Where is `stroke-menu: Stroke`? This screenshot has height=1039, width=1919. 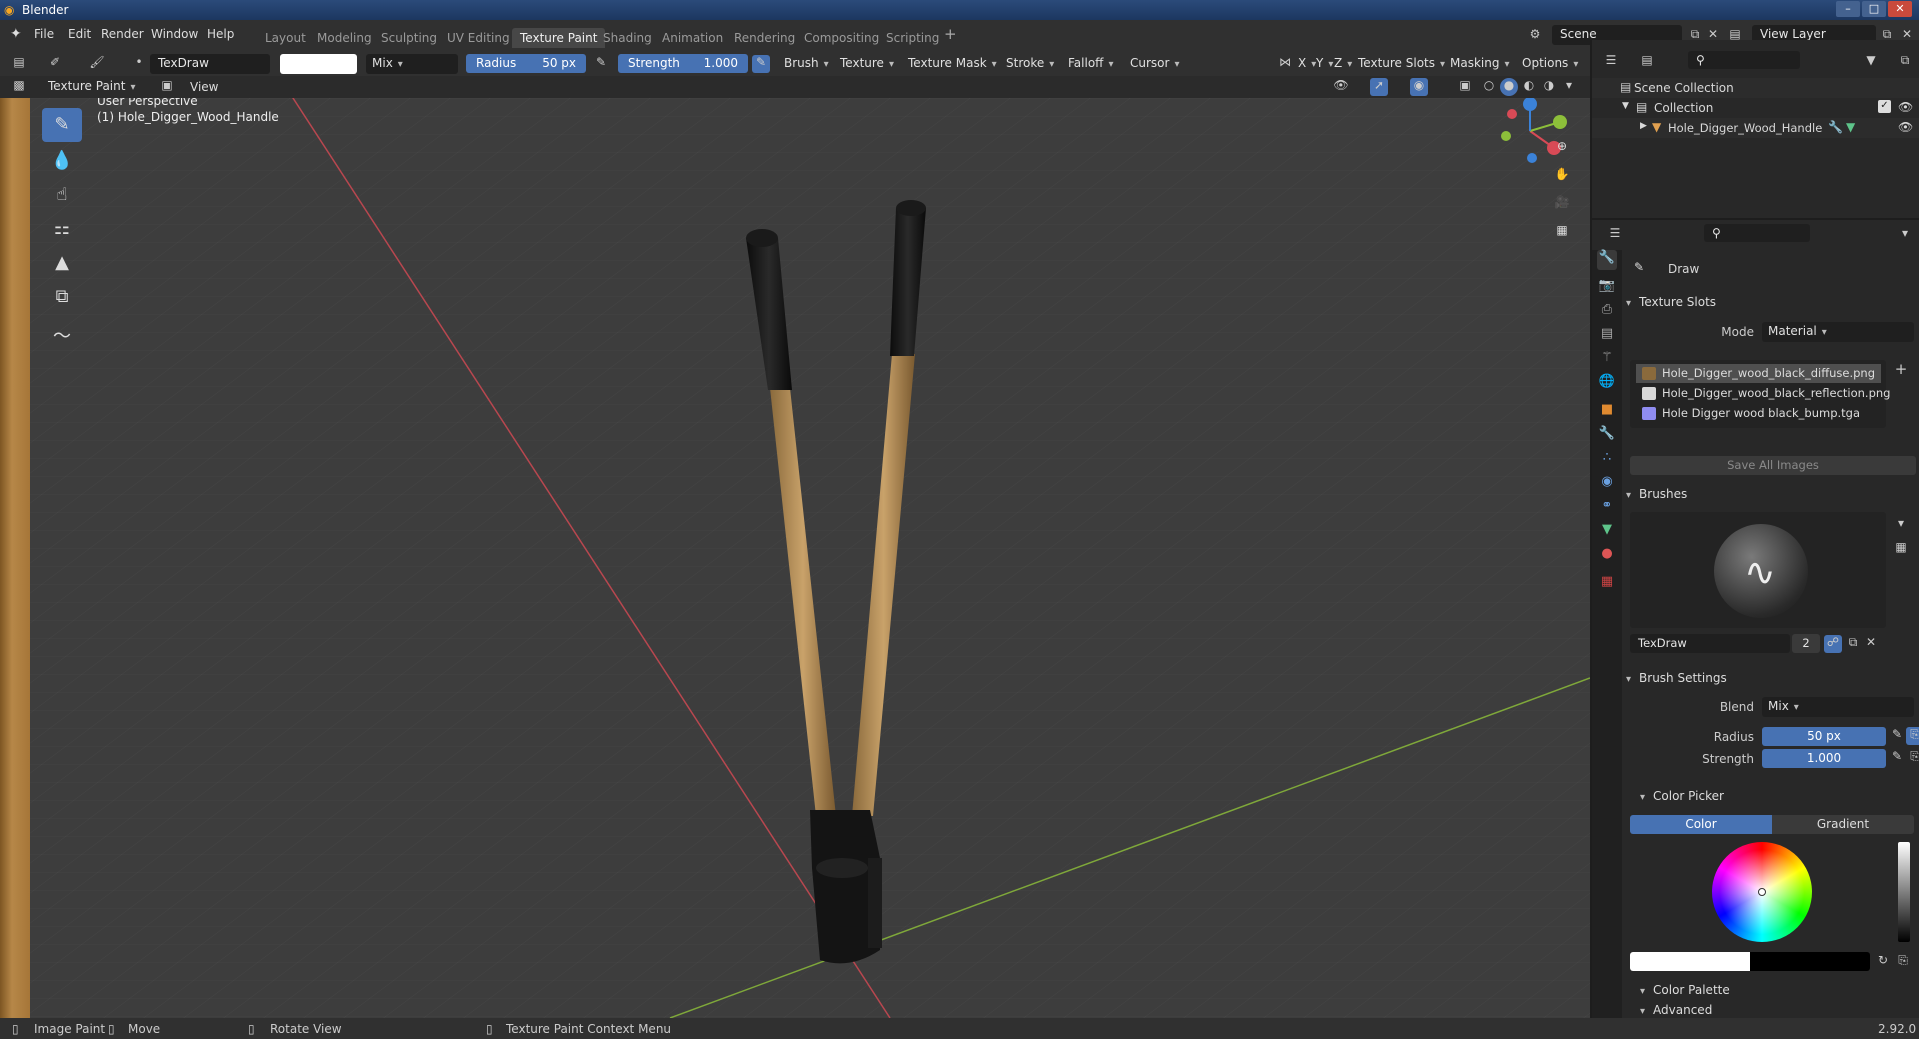
stroke-menu: Stroke is located at coordinates (1030, 64).